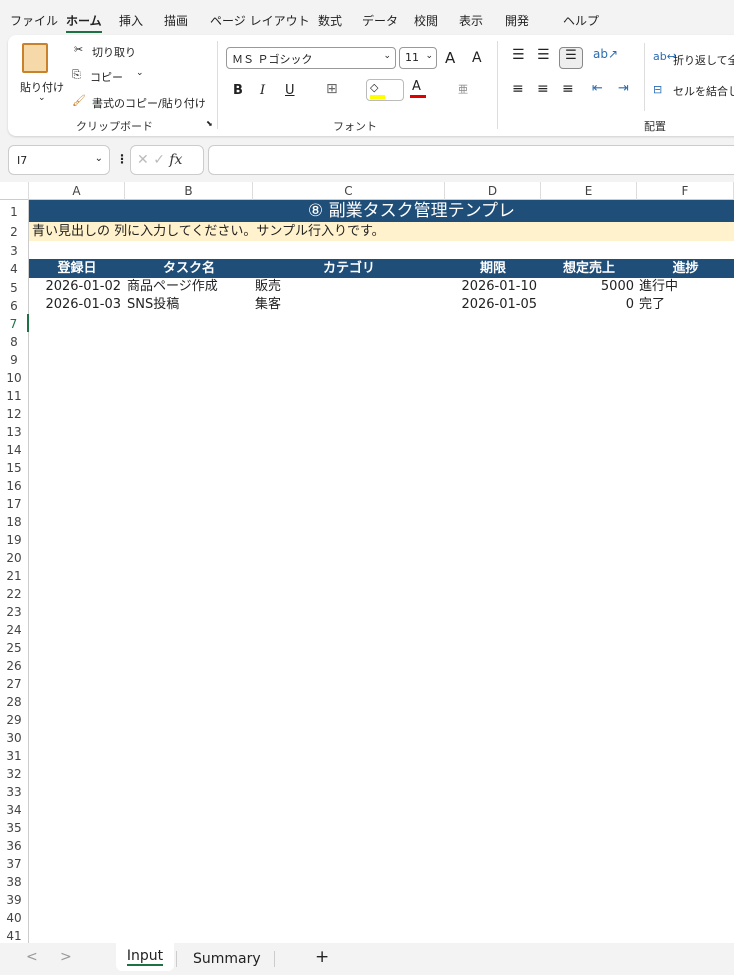 Image resolution: width=734 pixels, height=975 pixels. I want to click on row-header: 26, so click(14, 665).